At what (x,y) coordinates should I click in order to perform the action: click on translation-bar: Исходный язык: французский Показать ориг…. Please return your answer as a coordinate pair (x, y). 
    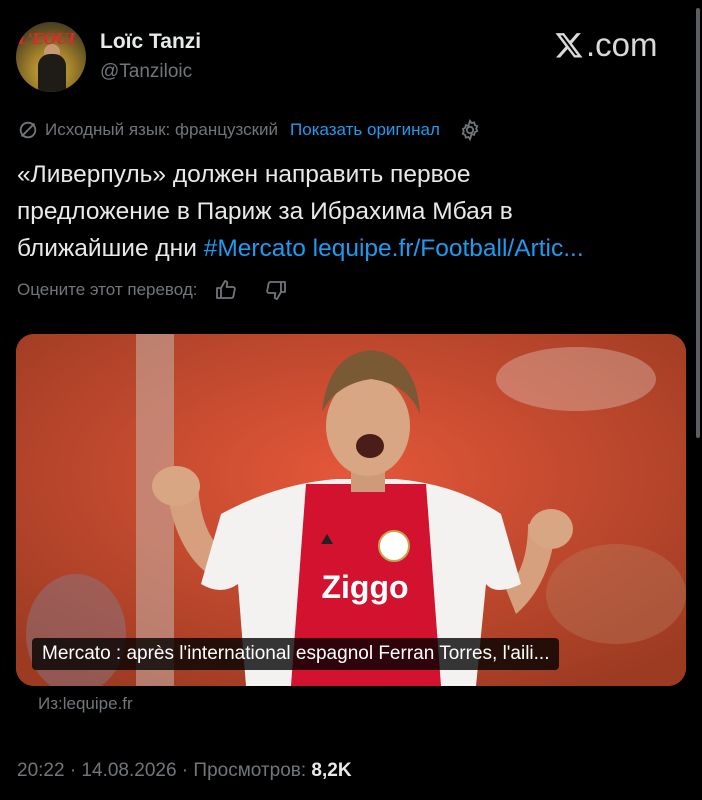
    Looking at the image, I should click on (249, 130).